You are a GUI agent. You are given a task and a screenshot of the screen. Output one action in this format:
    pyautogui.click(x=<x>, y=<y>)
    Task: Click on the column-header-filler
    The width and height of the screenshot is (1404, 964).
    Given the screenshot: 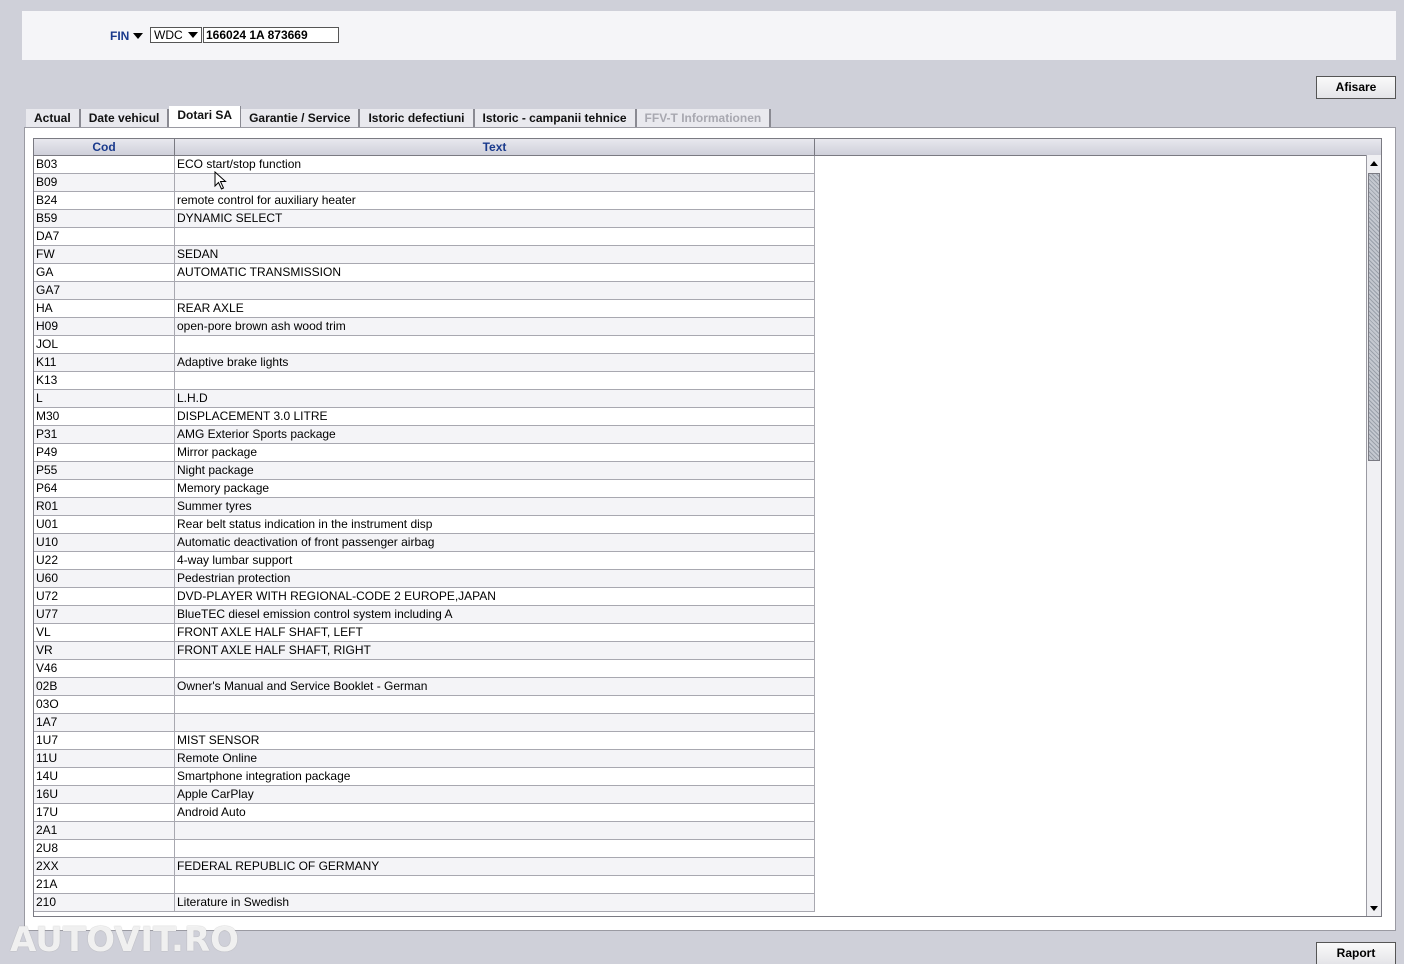 What is the action you would take?
    pyautogui.click(x=1098, y=147)
    